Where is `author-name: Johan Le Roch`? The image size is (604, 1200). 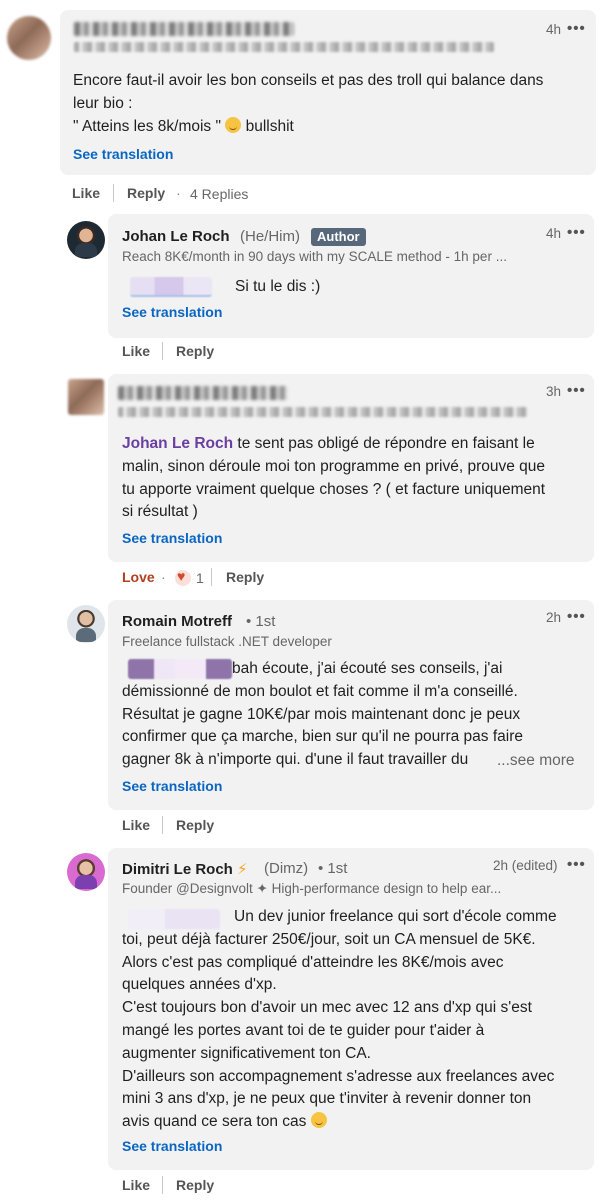 author-name: Johan Le Roch is located at coordinates (176, 236).